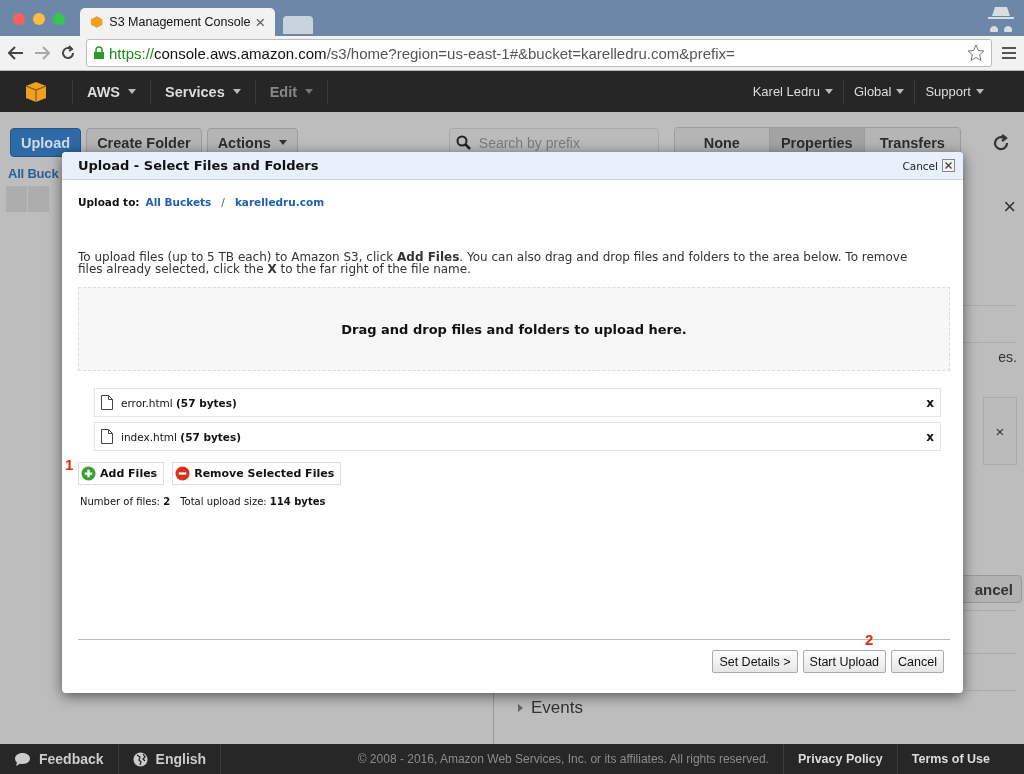 This screenshot has height=774, width=1024. Describe the element at coordinates (1001, 142) in the screenshot. I see `refresh-icon` at that location.